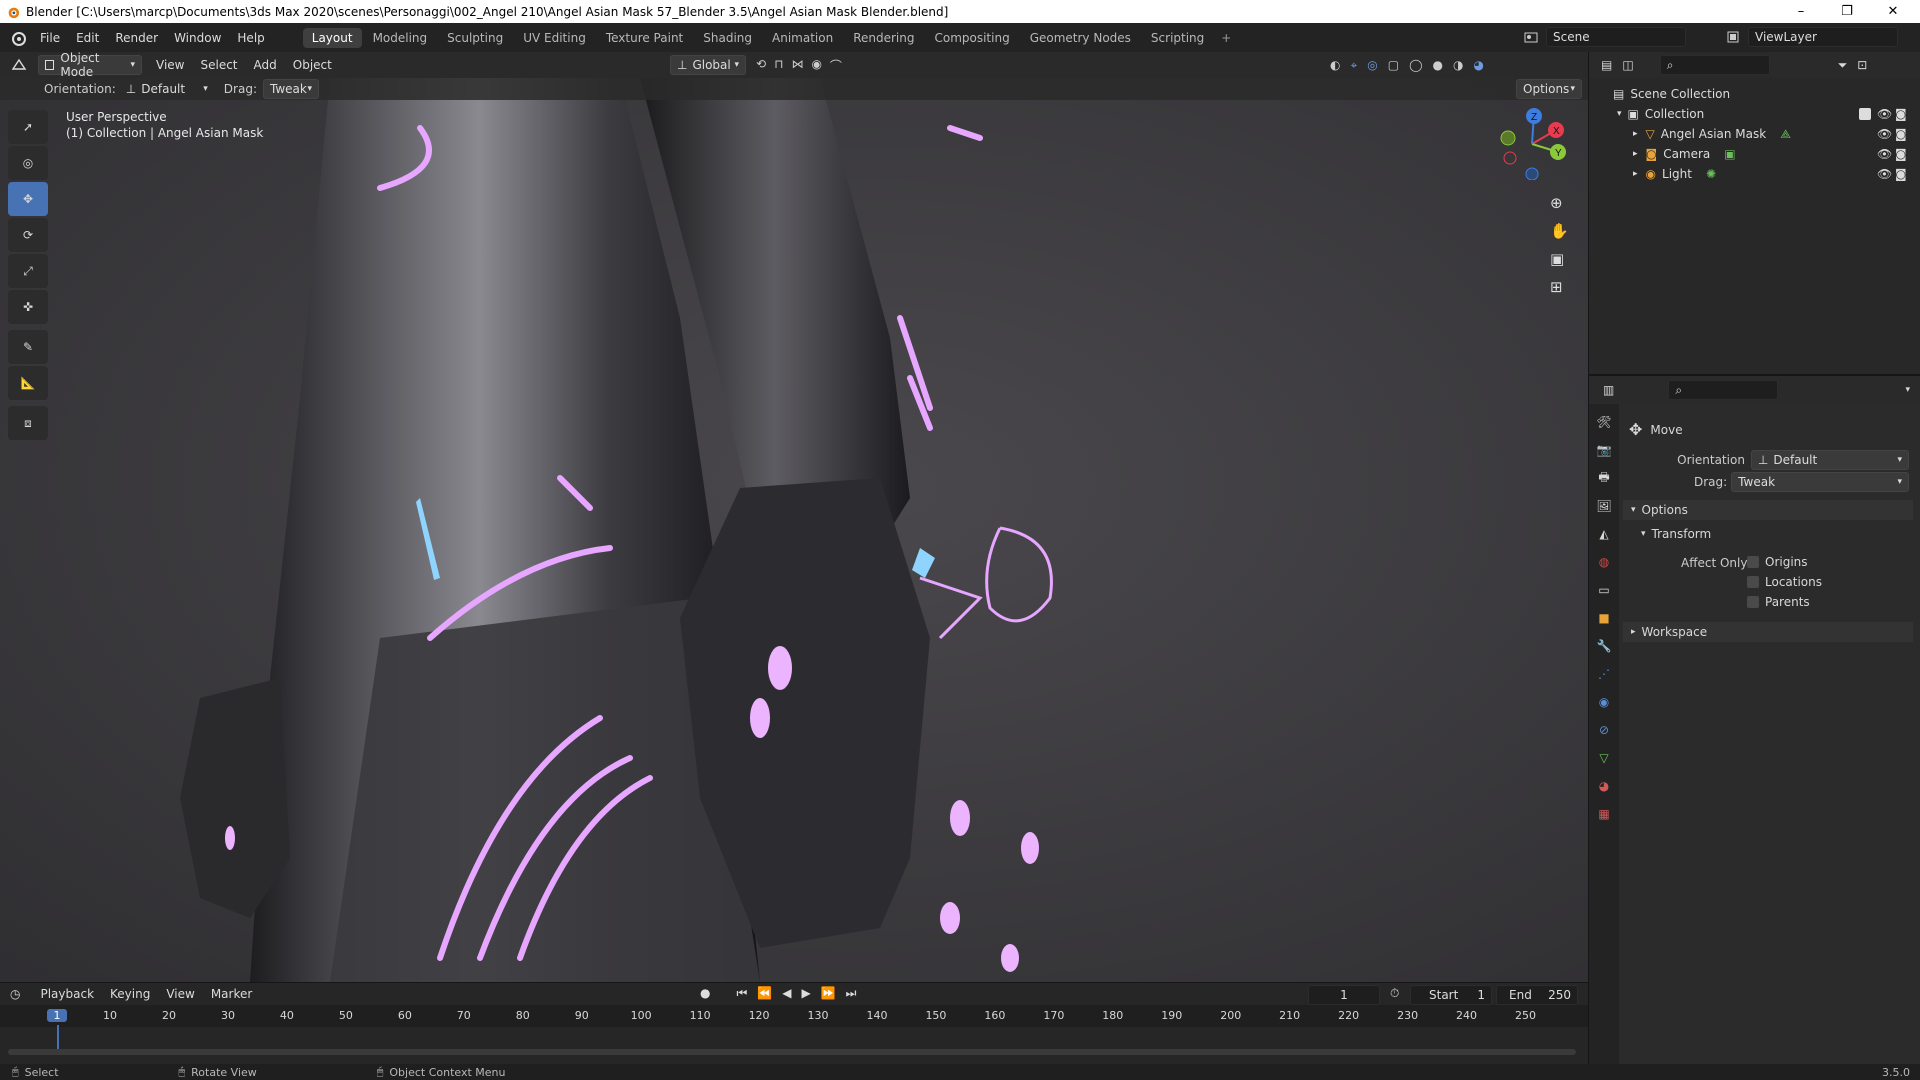  What do you see at coordinates (1353, 65) in the screenshot?
I see `gizmo-toggle-icon: ⌖` at bounding box center [1353, 65].